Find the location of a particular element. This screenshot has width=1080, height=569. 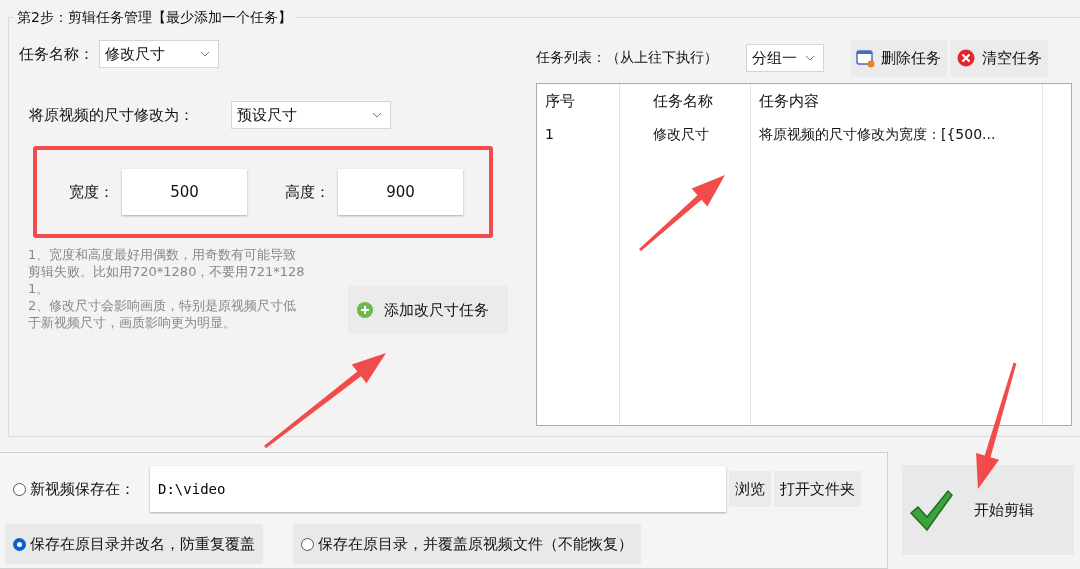

table-cell: 1 is located at coordinates (578, 135).